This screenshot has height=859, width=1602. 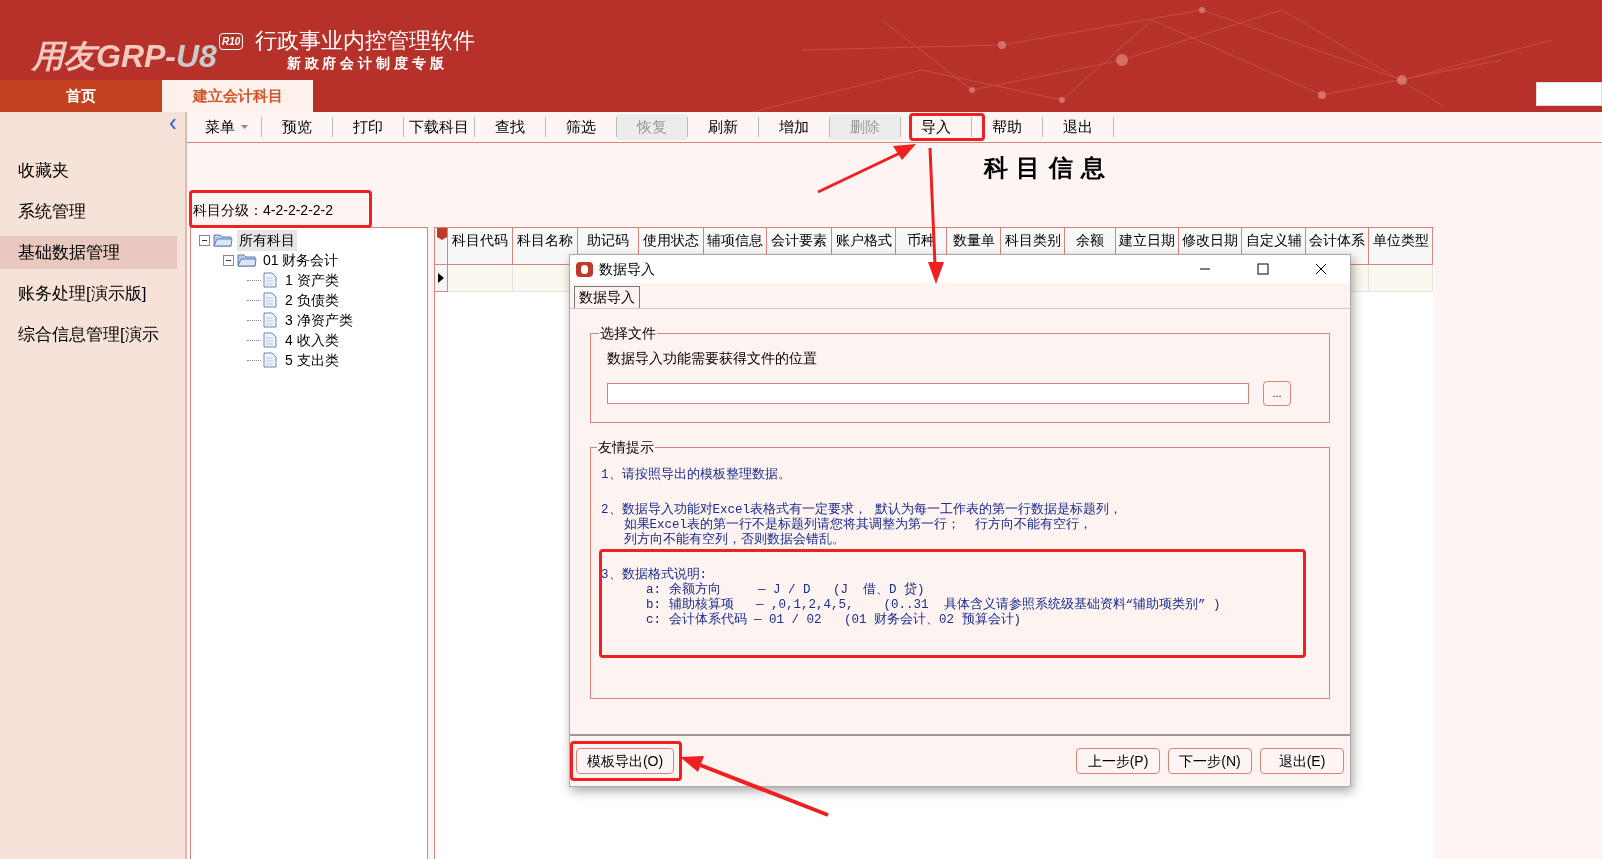 I want to click on product-title: 行政事业内控管理软件, so click(x=365, y=41).